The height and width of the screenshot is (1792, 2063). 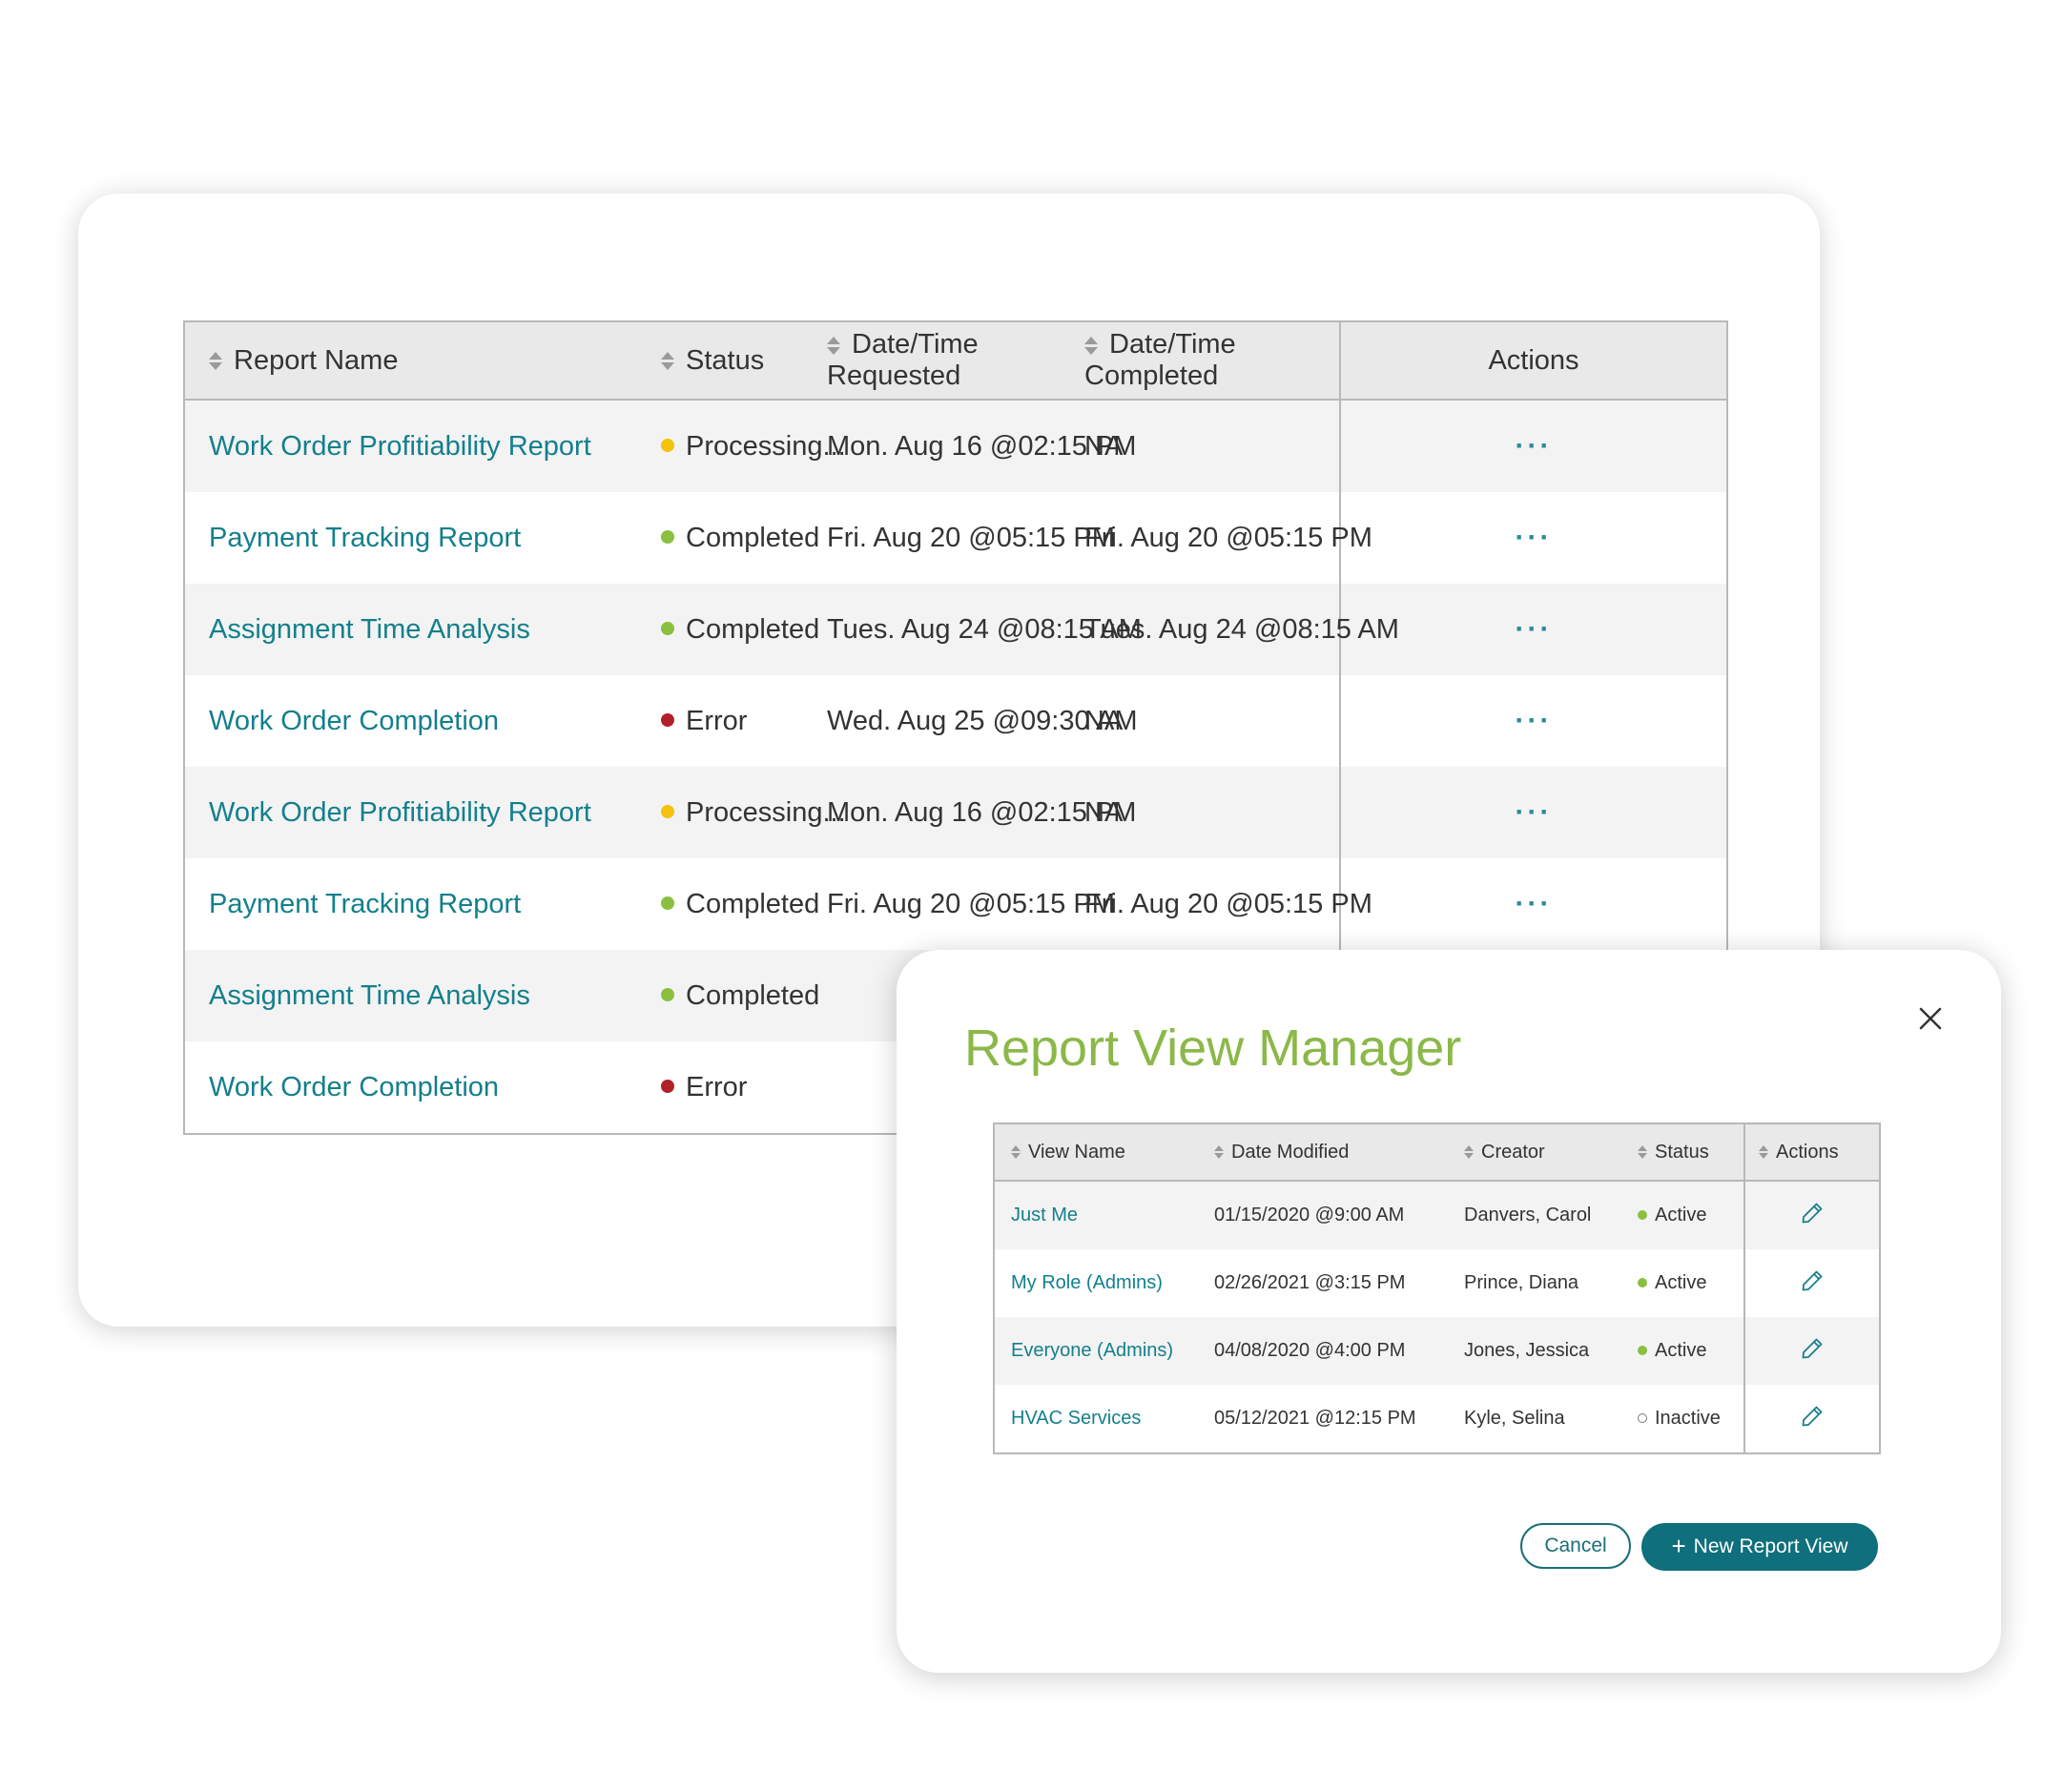 I want to click on view-name-cell: HVAC Services, so click(x=1100, y=1419).